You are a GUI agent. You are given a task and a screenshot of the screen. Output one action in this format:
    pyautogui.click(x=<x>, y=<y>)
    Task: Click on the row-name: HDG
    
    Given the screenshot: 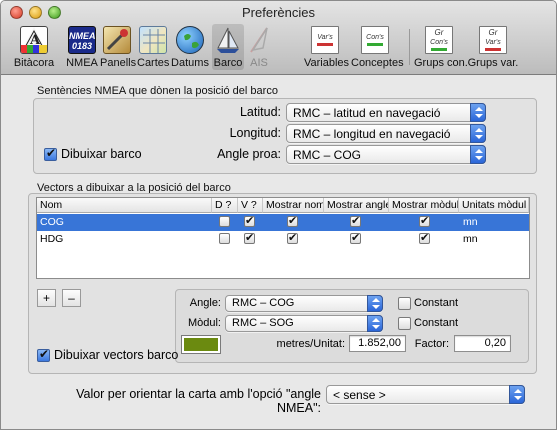 What is the action you would take?
    pyautogui.click(x=52, y=239)
    